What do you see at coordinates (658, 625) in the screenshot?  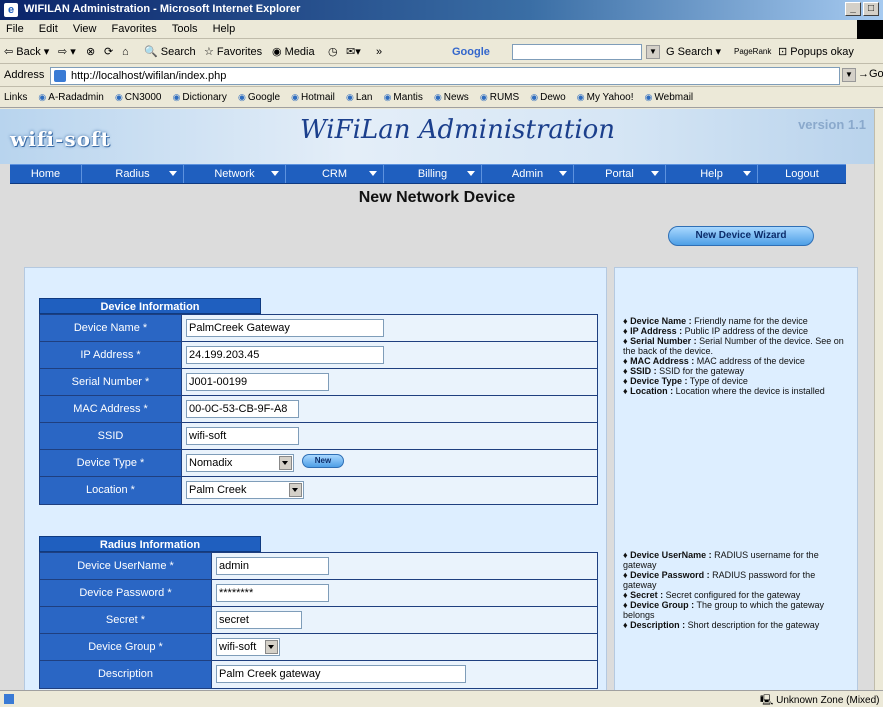 I see `help-term: Description :` at bounding box center [658, 625].